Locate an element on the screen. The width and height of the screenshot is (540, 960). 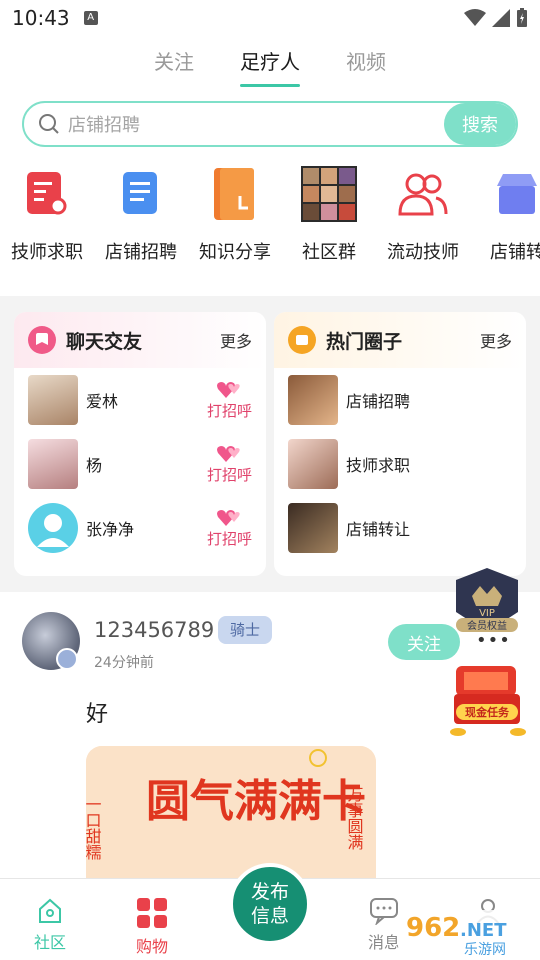
promo-left: 一口甜糯 is located at coordinates (94, 828).